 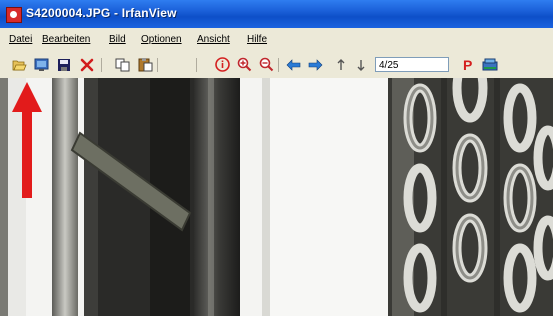 What do you see at coordinates (66, 39) in the screenshot?
I see `menu-bearbeiten: Bearbeiten` at bounding box center [66, 39].